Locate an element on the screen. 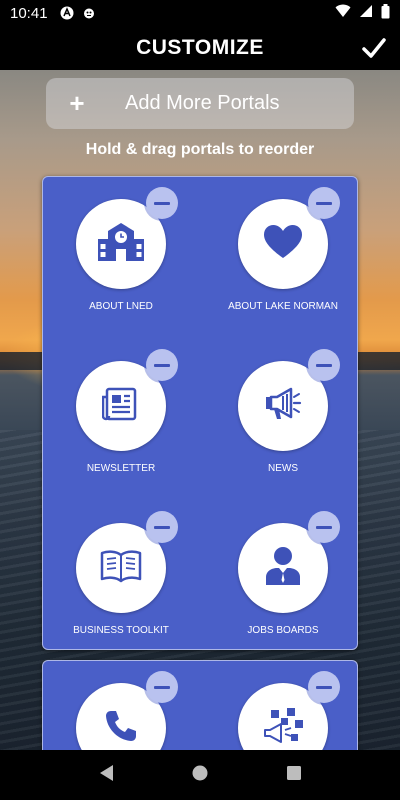 Image resolution: width=400 pixels, height=800 pixels. newspaper-icon is located at coordinates (120, 406).